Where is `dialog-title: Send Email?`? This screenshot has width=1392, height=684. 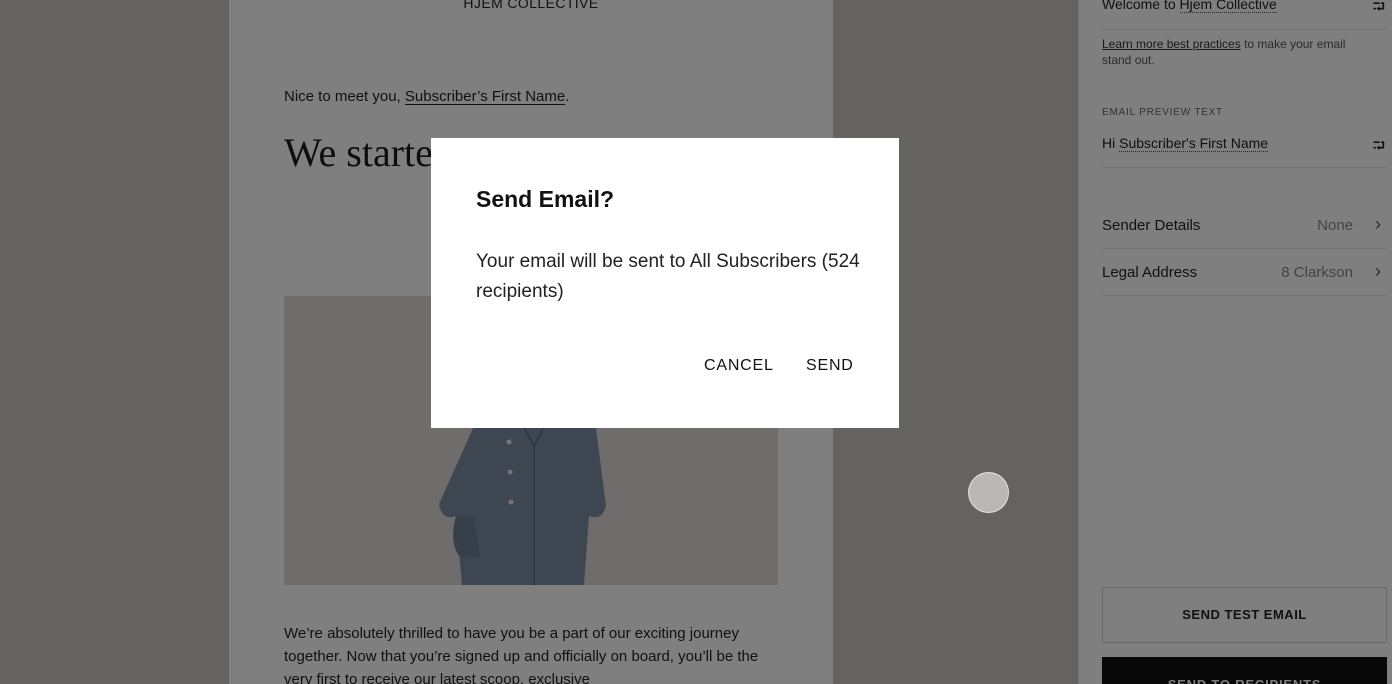 dialog-title: Send Email? is located at coordinates (545, 199).